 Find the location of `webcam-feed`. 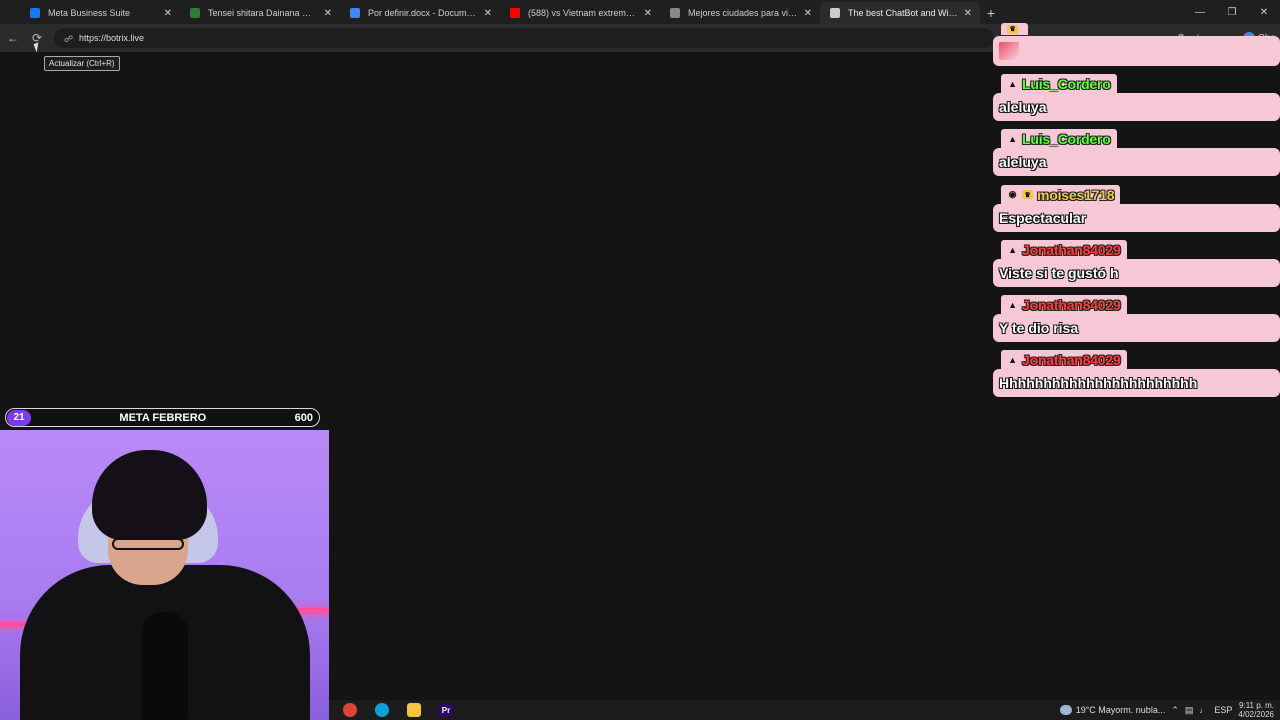

webcam-feed is located at coordinates (164, 575).